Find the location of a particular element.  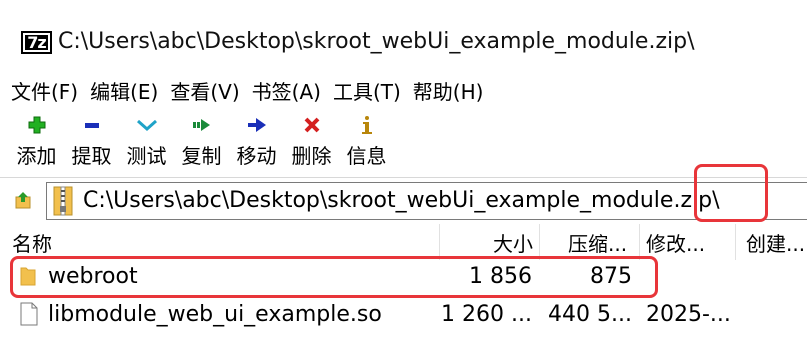

zip-archive-icon is located at coordinates (63, 201).